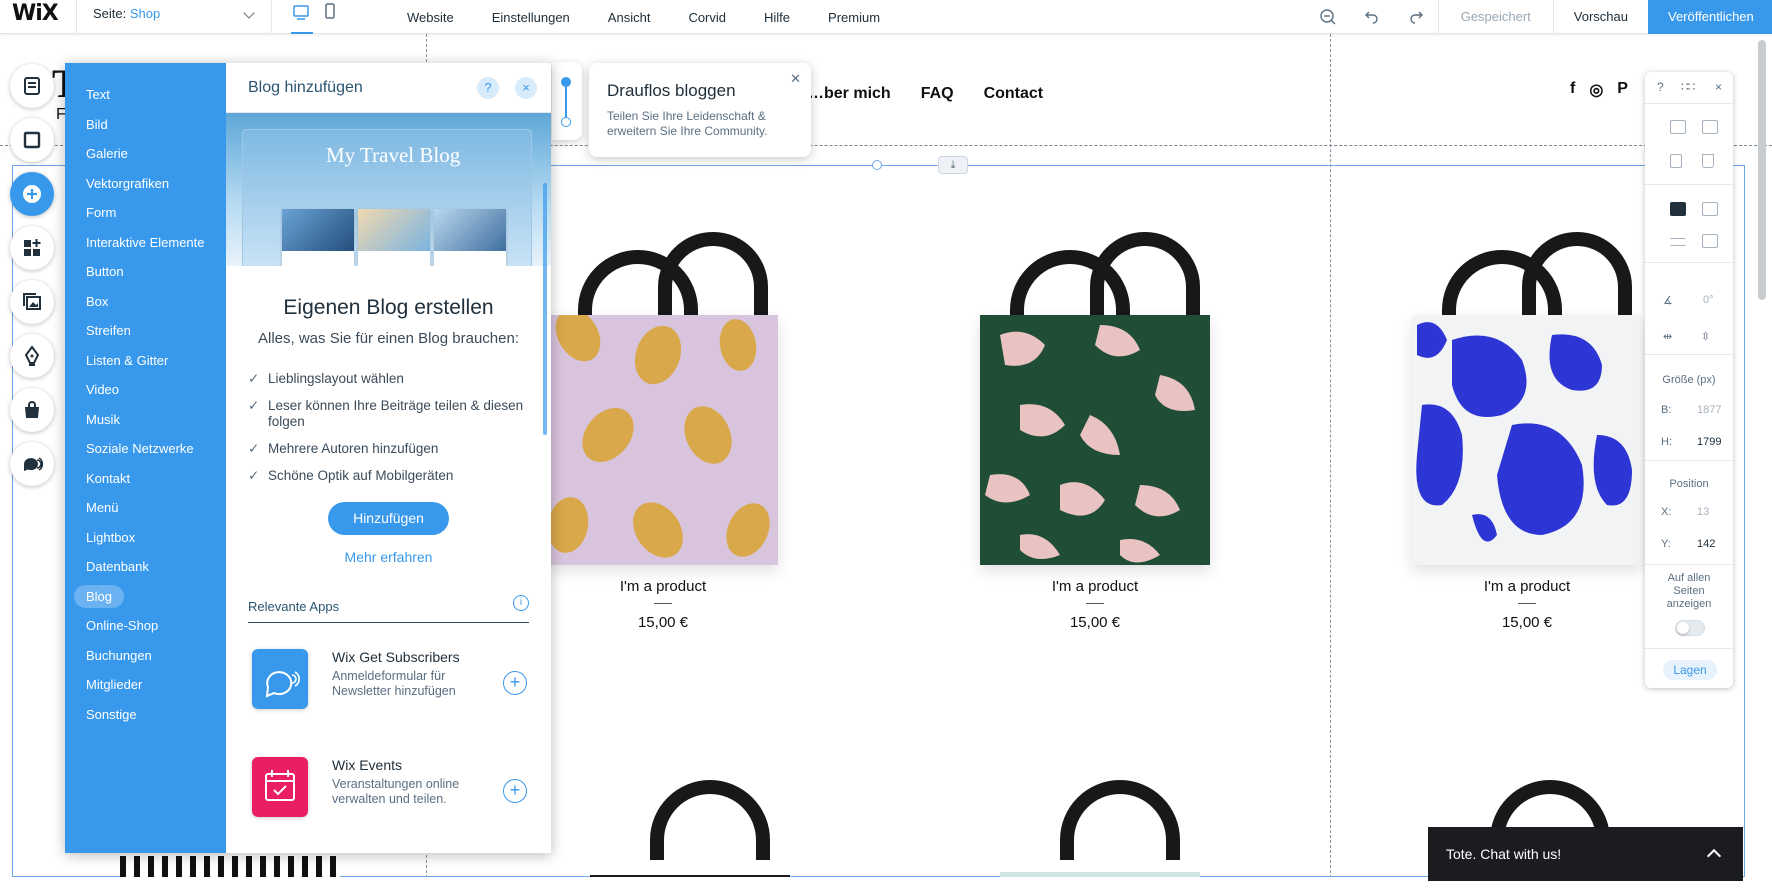 The width and height of the screenshot is (1772, 888). Describe the element at coordinates (145, 597) in the screenshot. I see `category-blog: Blog` at that location.